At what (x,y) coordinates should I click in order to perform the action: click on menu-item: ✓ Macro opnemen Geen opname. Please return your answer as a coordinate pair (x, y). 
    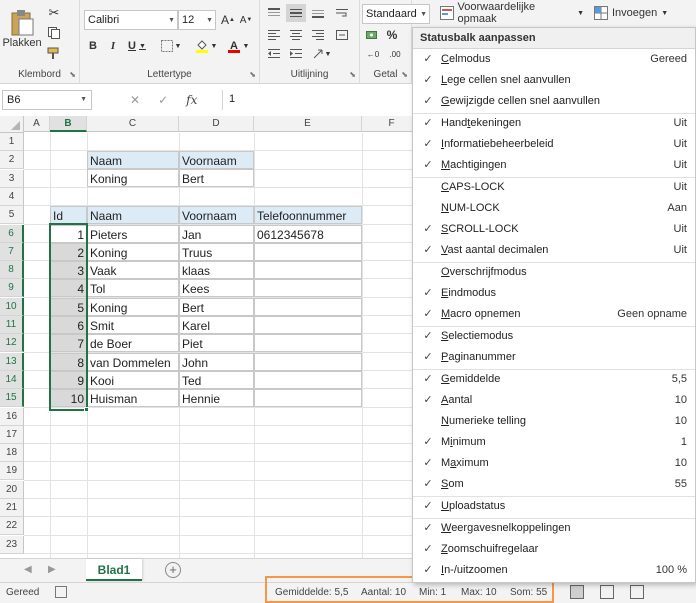
    Looking at the image, I should click on (554, 314).